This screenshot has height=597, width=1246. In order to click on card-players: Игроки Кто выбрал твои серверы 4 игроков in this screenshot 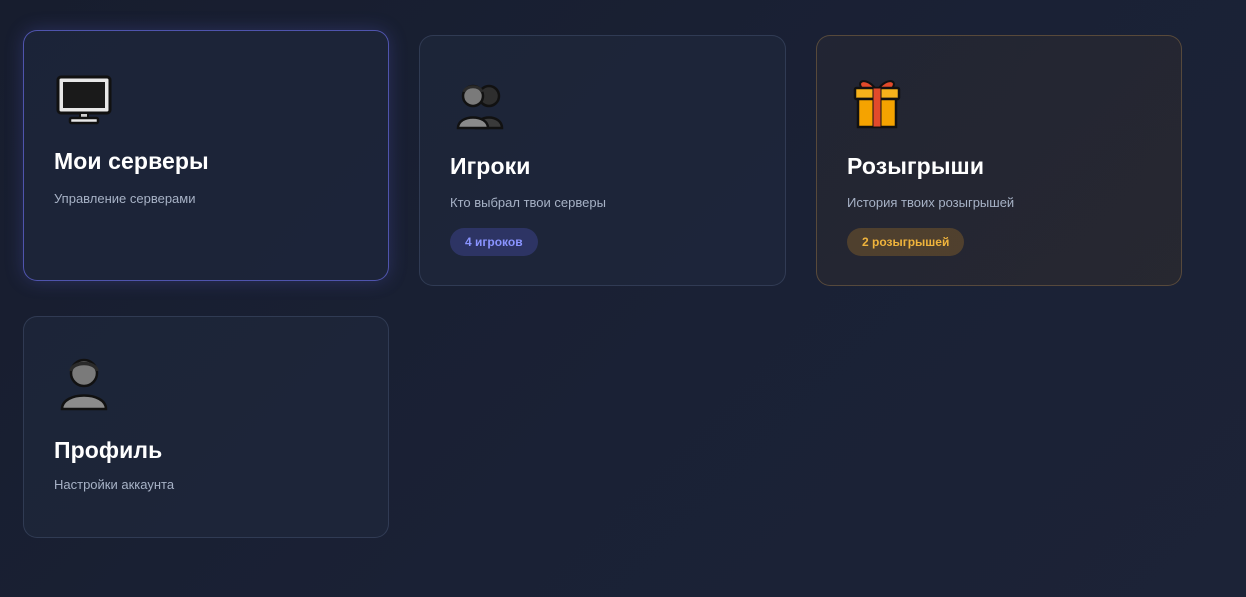, I will do `click(602, 160)`.